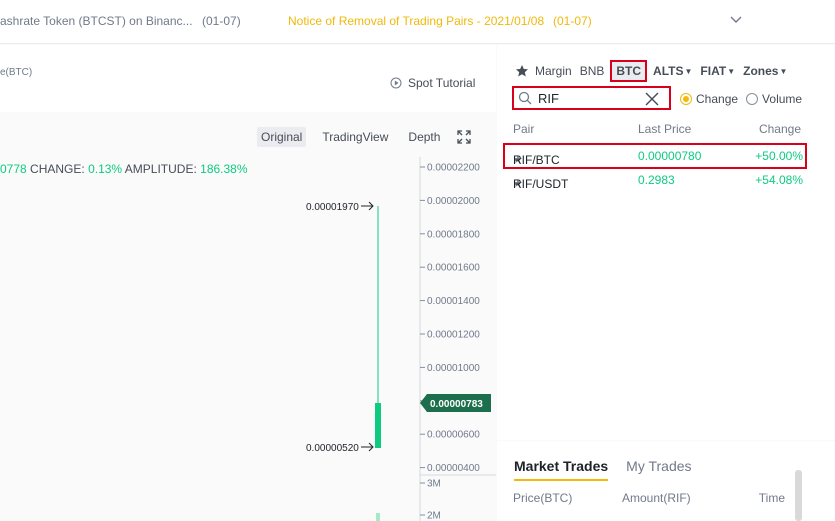  What do you see at coordinates (378, 425) in the screenshot?
I see `candle-body` at bounding box center [378, 425].